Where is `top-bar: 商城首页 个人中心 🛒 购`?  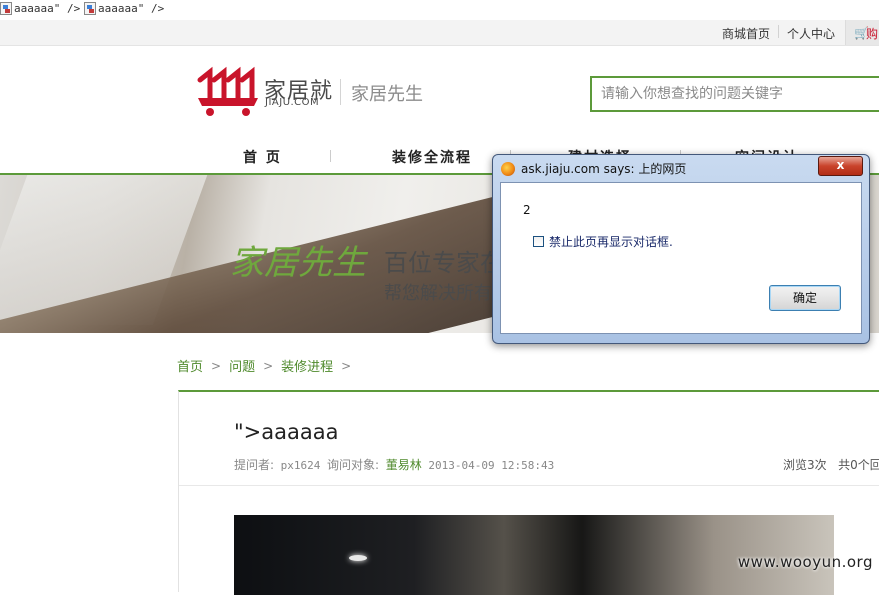
top-bar: 商城首页 个人中心 🛒 购 is located at coordinates (439, 33).